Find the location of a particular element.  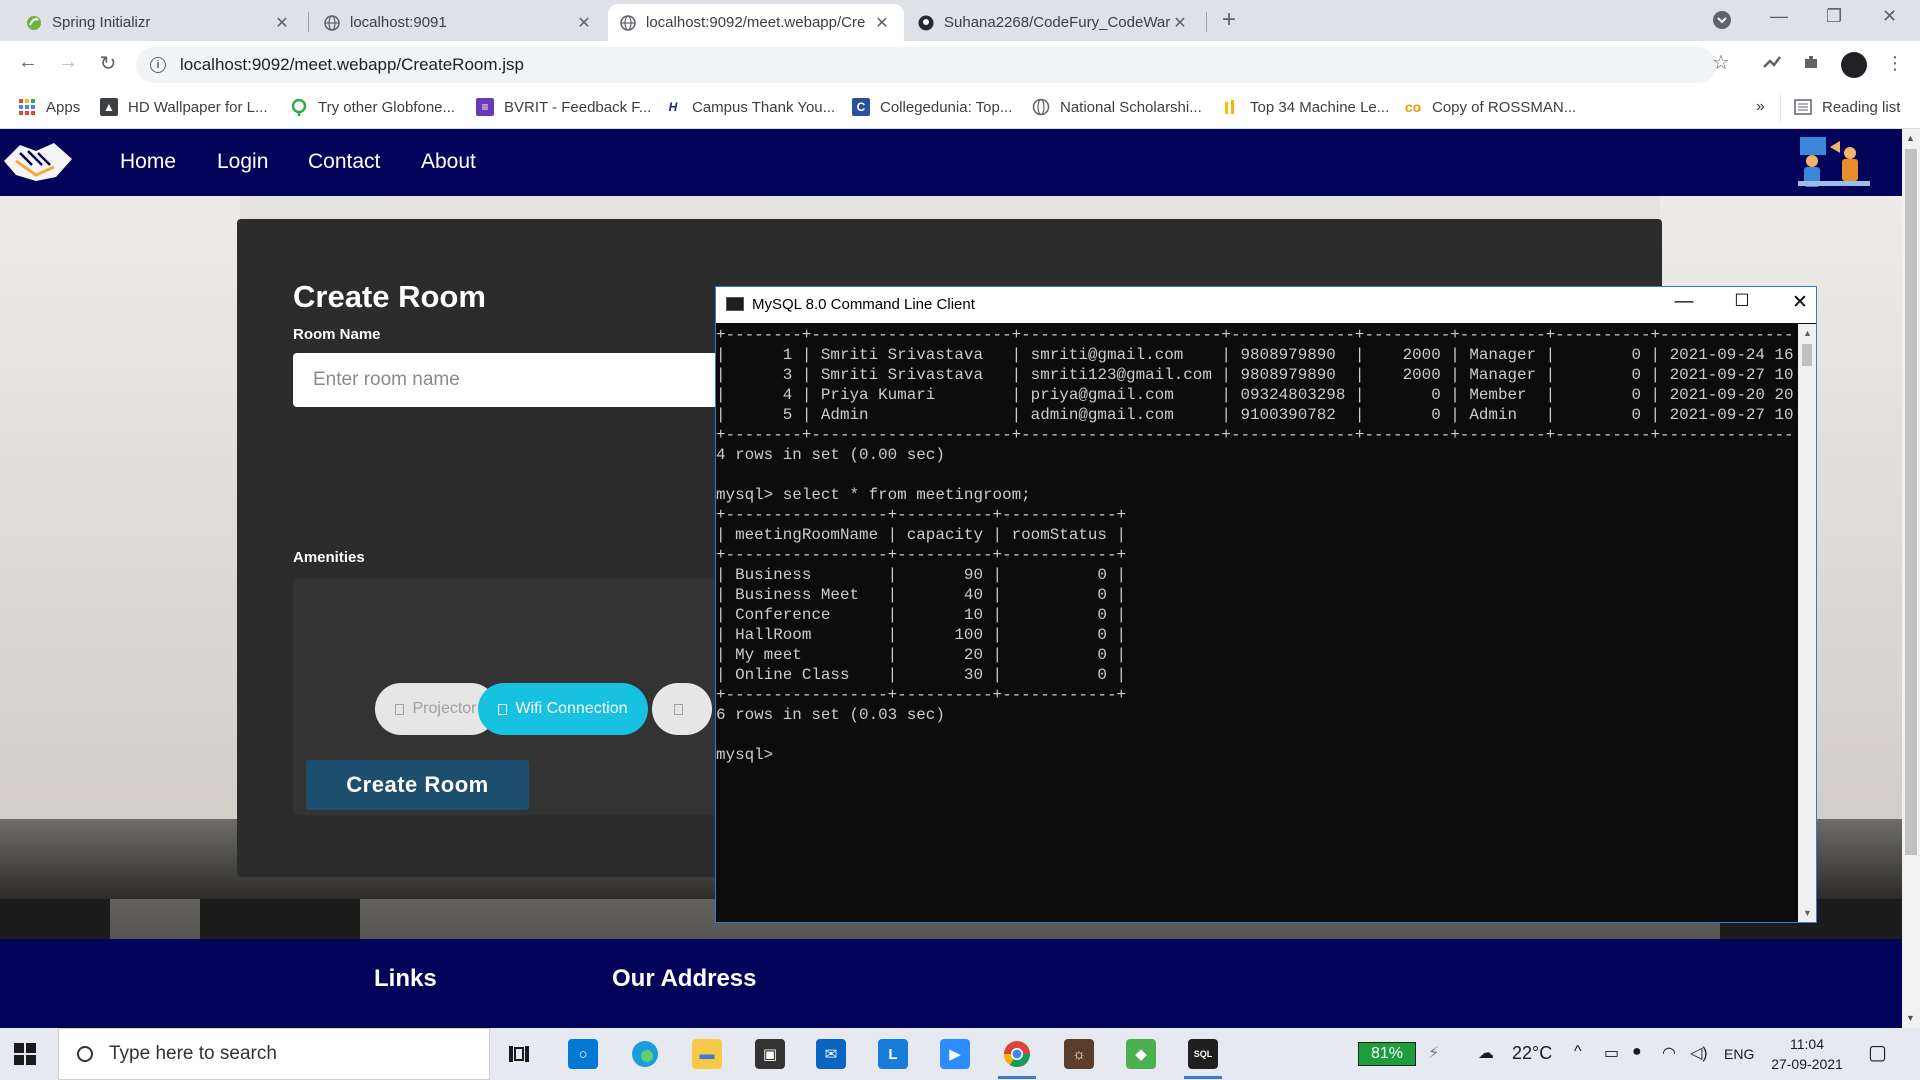

amenity-label: Projector is located at coordinates (444, 708).